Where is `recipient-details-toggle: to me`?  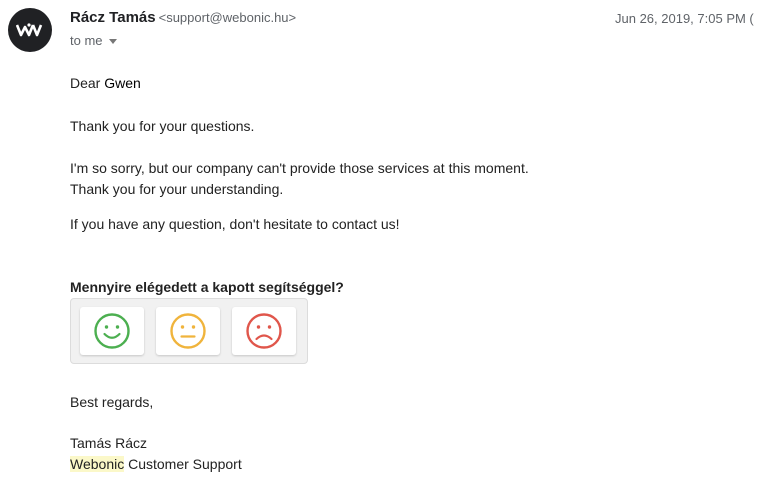
recipient-details-toggle: to me is located at coordinates (93, 40).